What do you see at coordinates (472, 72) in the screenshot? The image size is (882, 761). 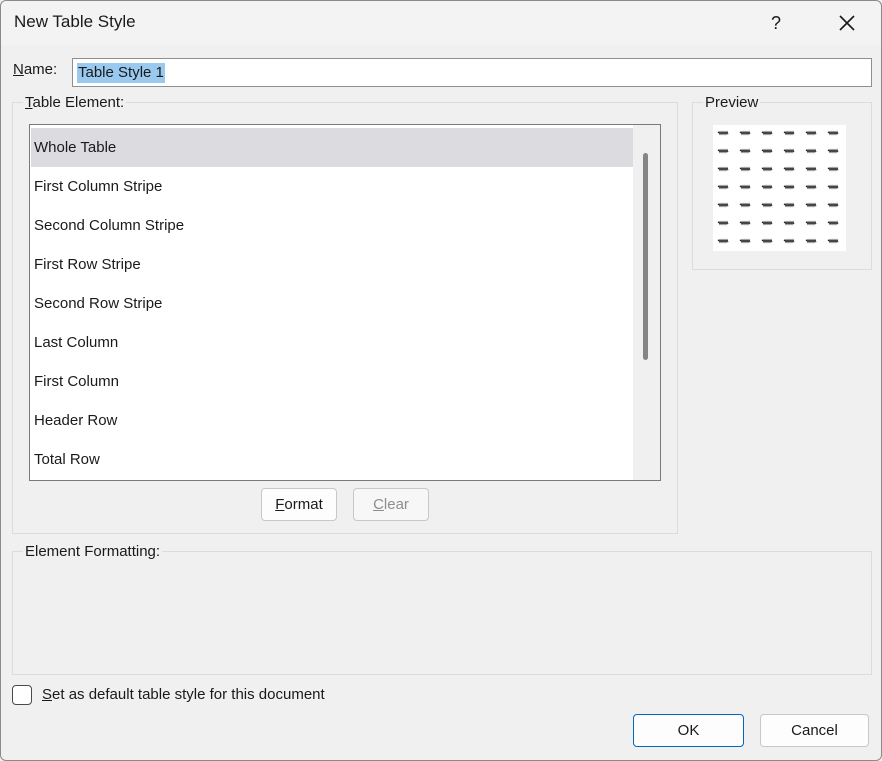 I see `name-input: Table Style 1` at bounding box center [472, 72].